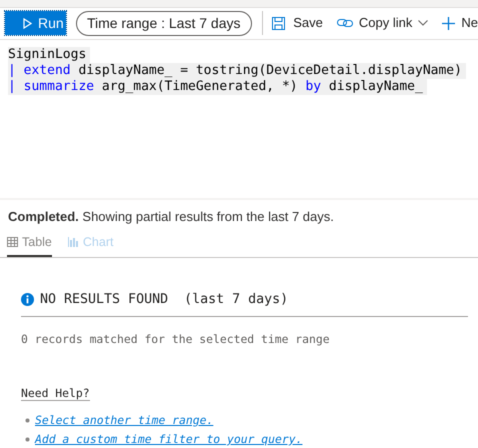  I want to click on chevron-down-icon, so click(423, 23).